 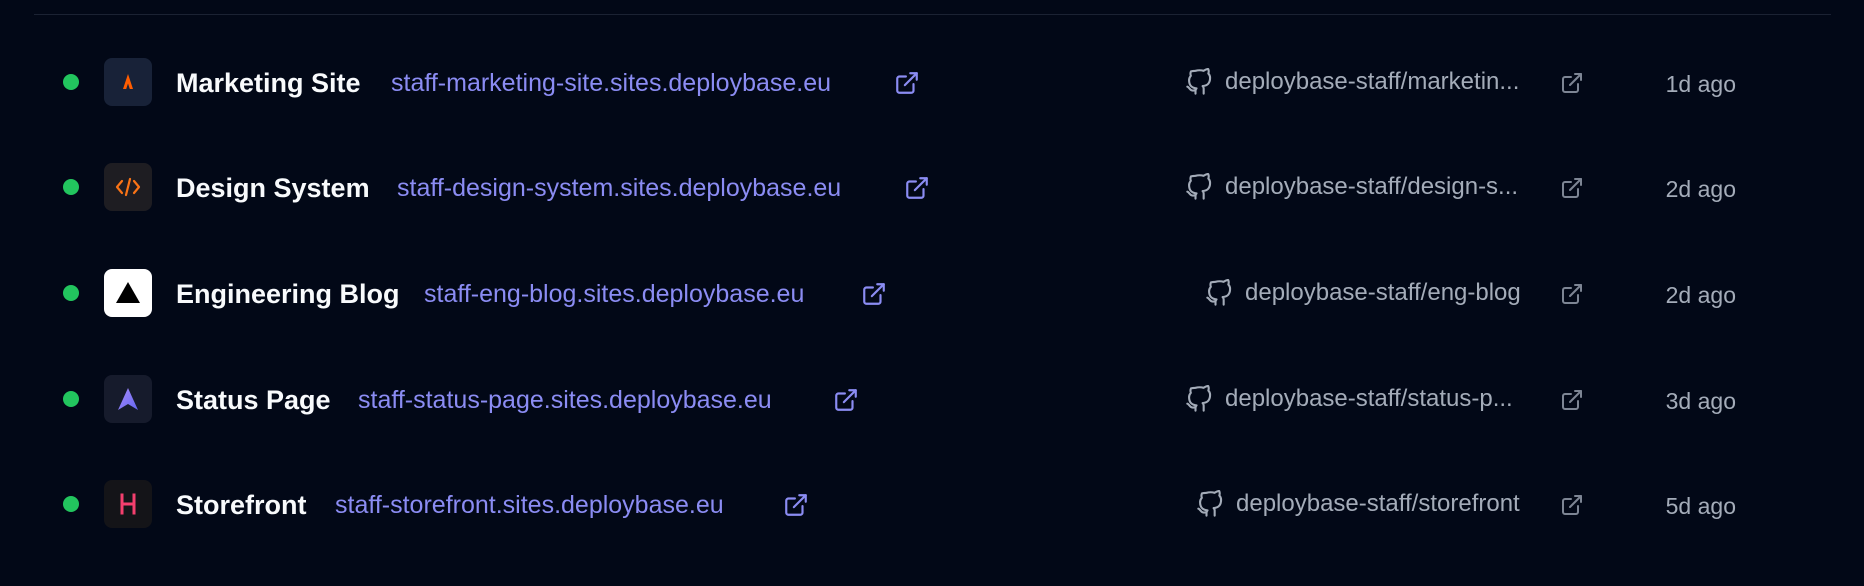 What do you see at coordinates (273, 188) in the screenshot?
I see `project-name: Design System` at bounding box center [273, 188].